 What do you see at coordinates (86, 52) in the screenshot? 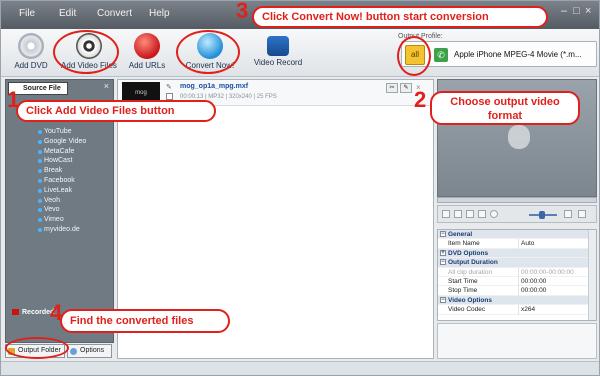
I see `annotation-ellipse-add-video` at bounding box center [86, 52].